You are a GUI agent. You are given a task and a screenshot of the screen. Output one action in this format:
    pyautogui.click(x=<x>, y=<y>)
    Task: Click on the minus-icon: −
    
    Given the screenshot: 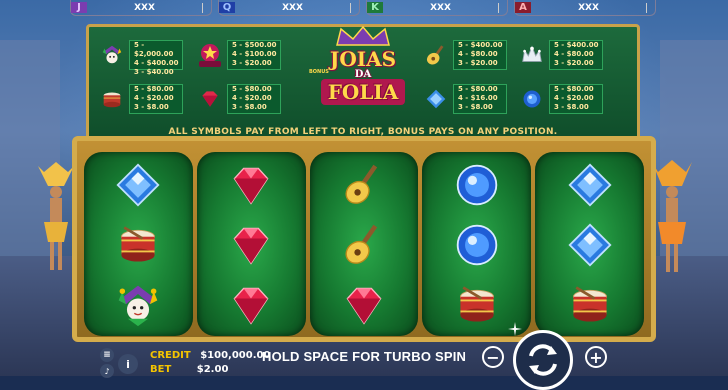 What is the action you would take?
    pyautogui.click(x=493, y=357)
    